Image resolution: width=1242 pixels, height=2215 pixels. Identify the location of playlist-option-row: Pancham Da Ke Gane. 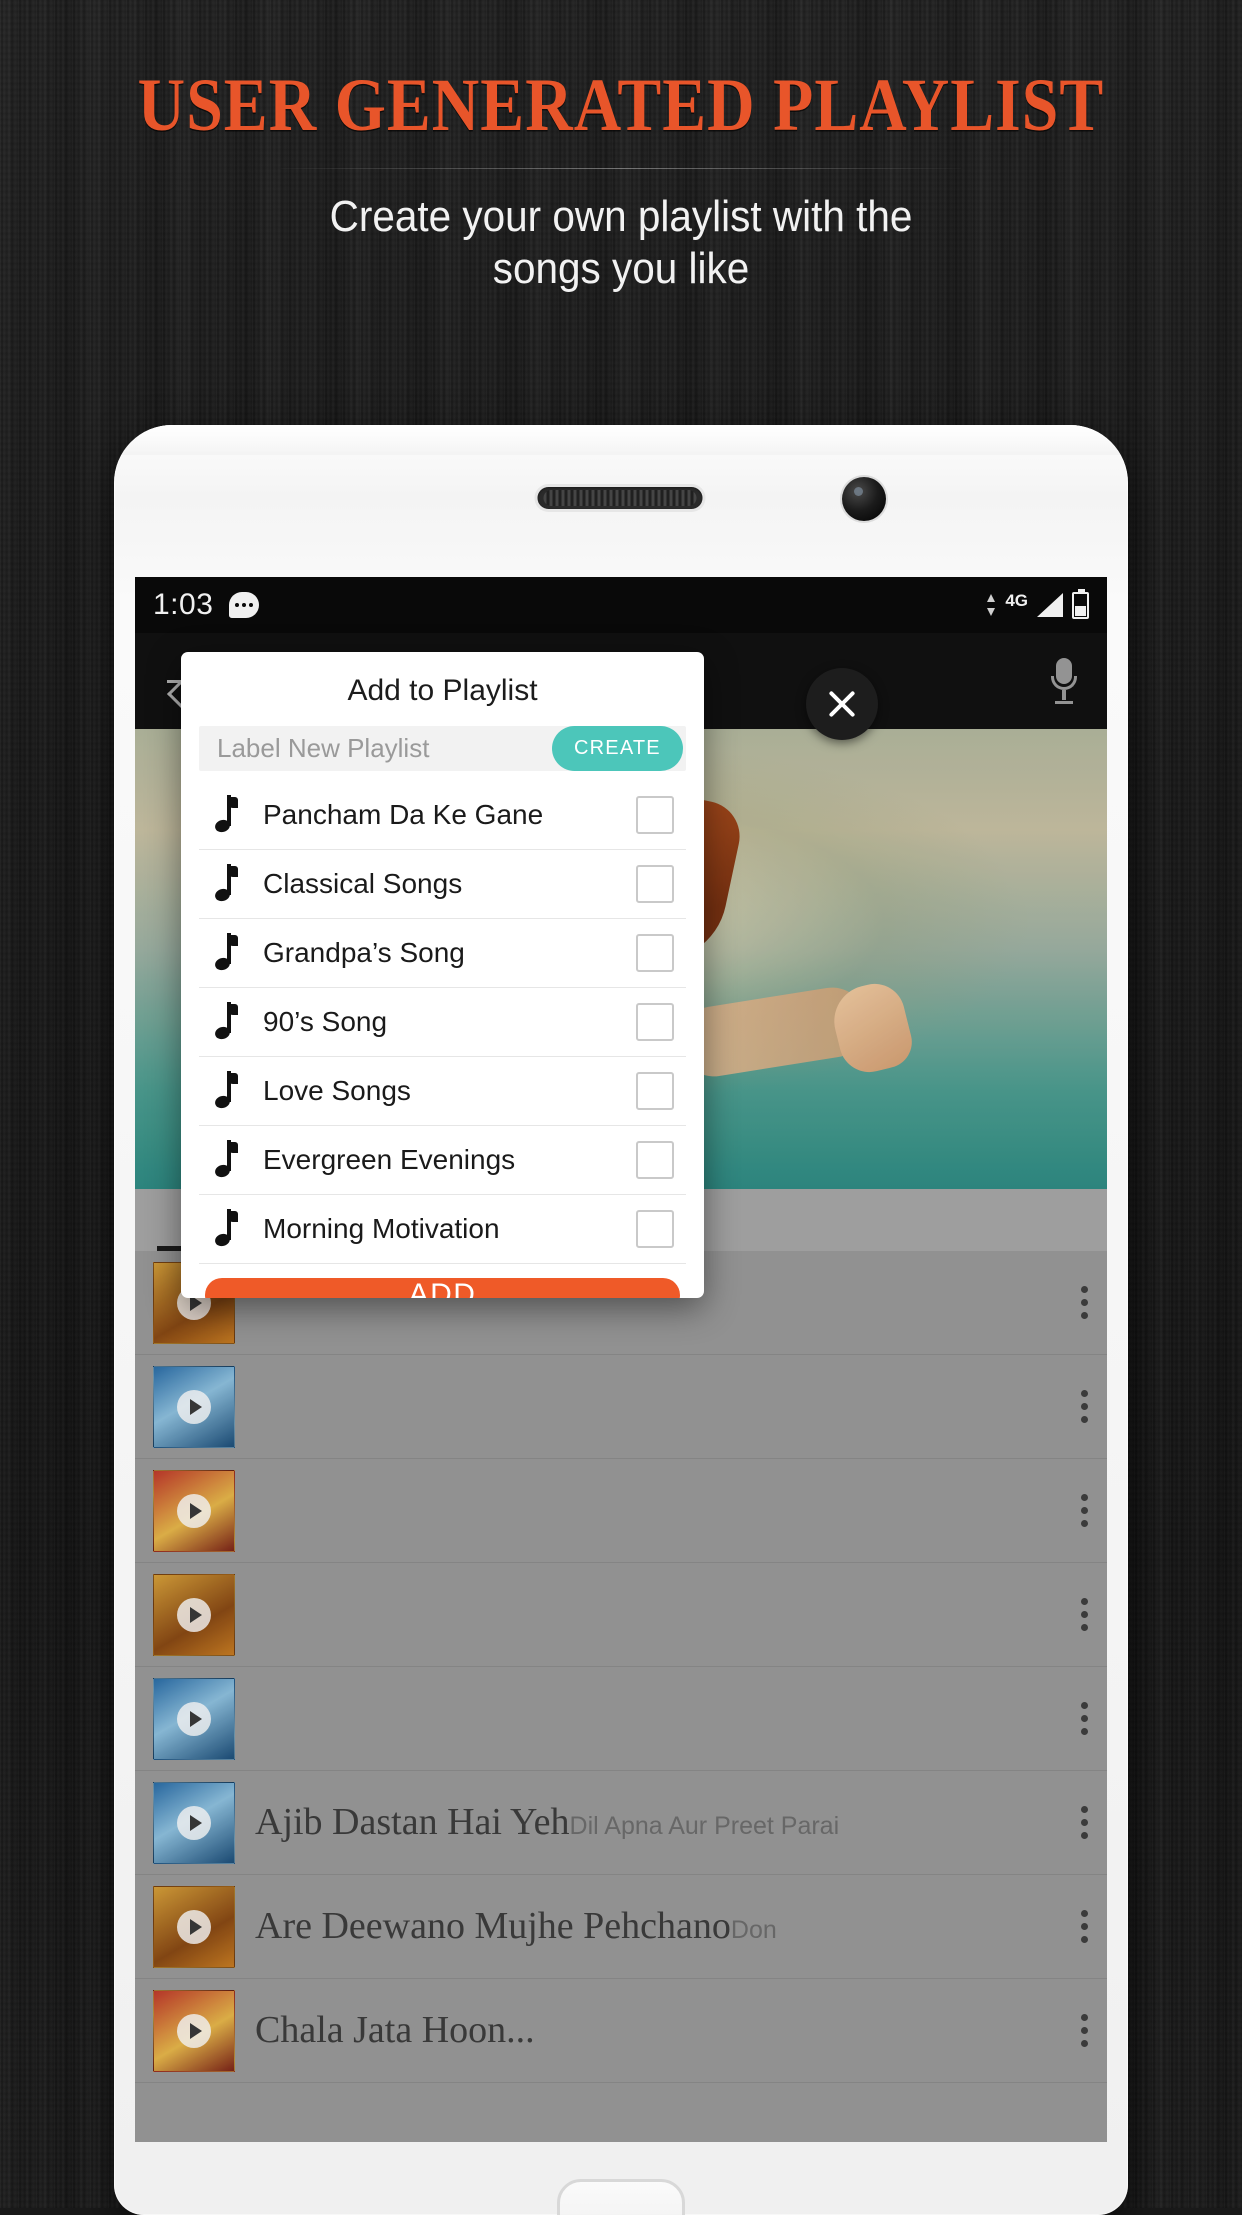
(442, 815).